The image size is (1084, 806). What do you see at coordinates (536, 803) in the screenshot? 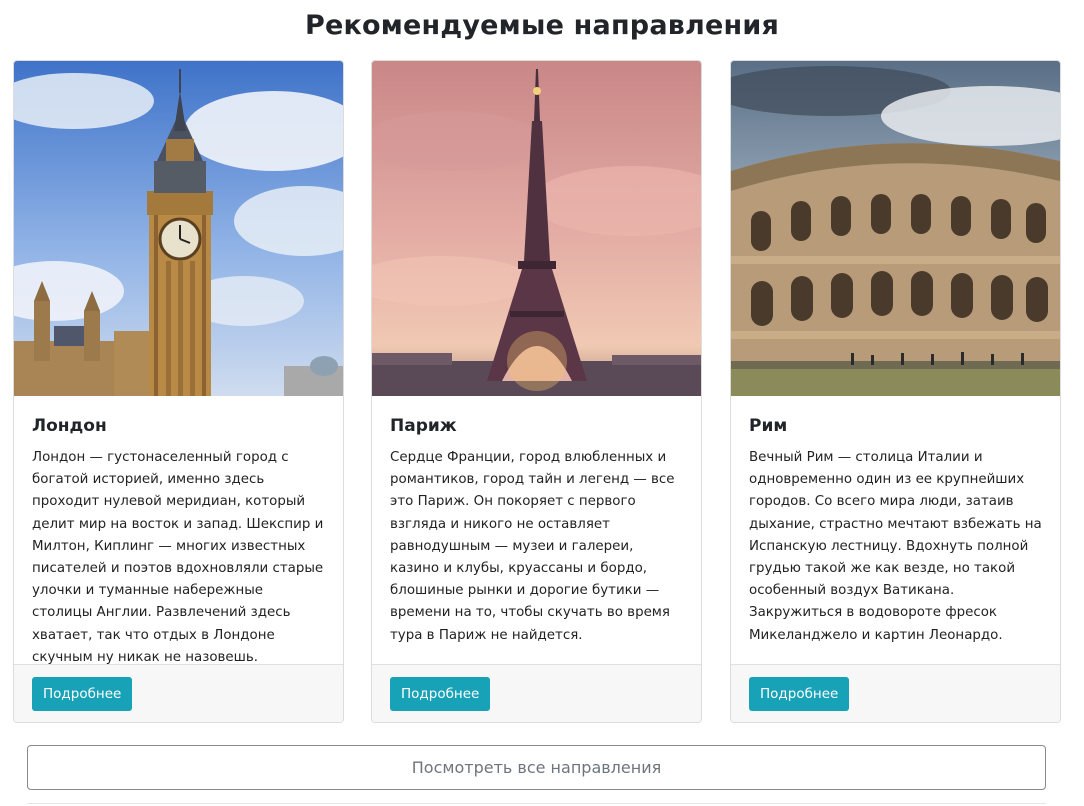
I see `divider` at bounding box center [536, 803].